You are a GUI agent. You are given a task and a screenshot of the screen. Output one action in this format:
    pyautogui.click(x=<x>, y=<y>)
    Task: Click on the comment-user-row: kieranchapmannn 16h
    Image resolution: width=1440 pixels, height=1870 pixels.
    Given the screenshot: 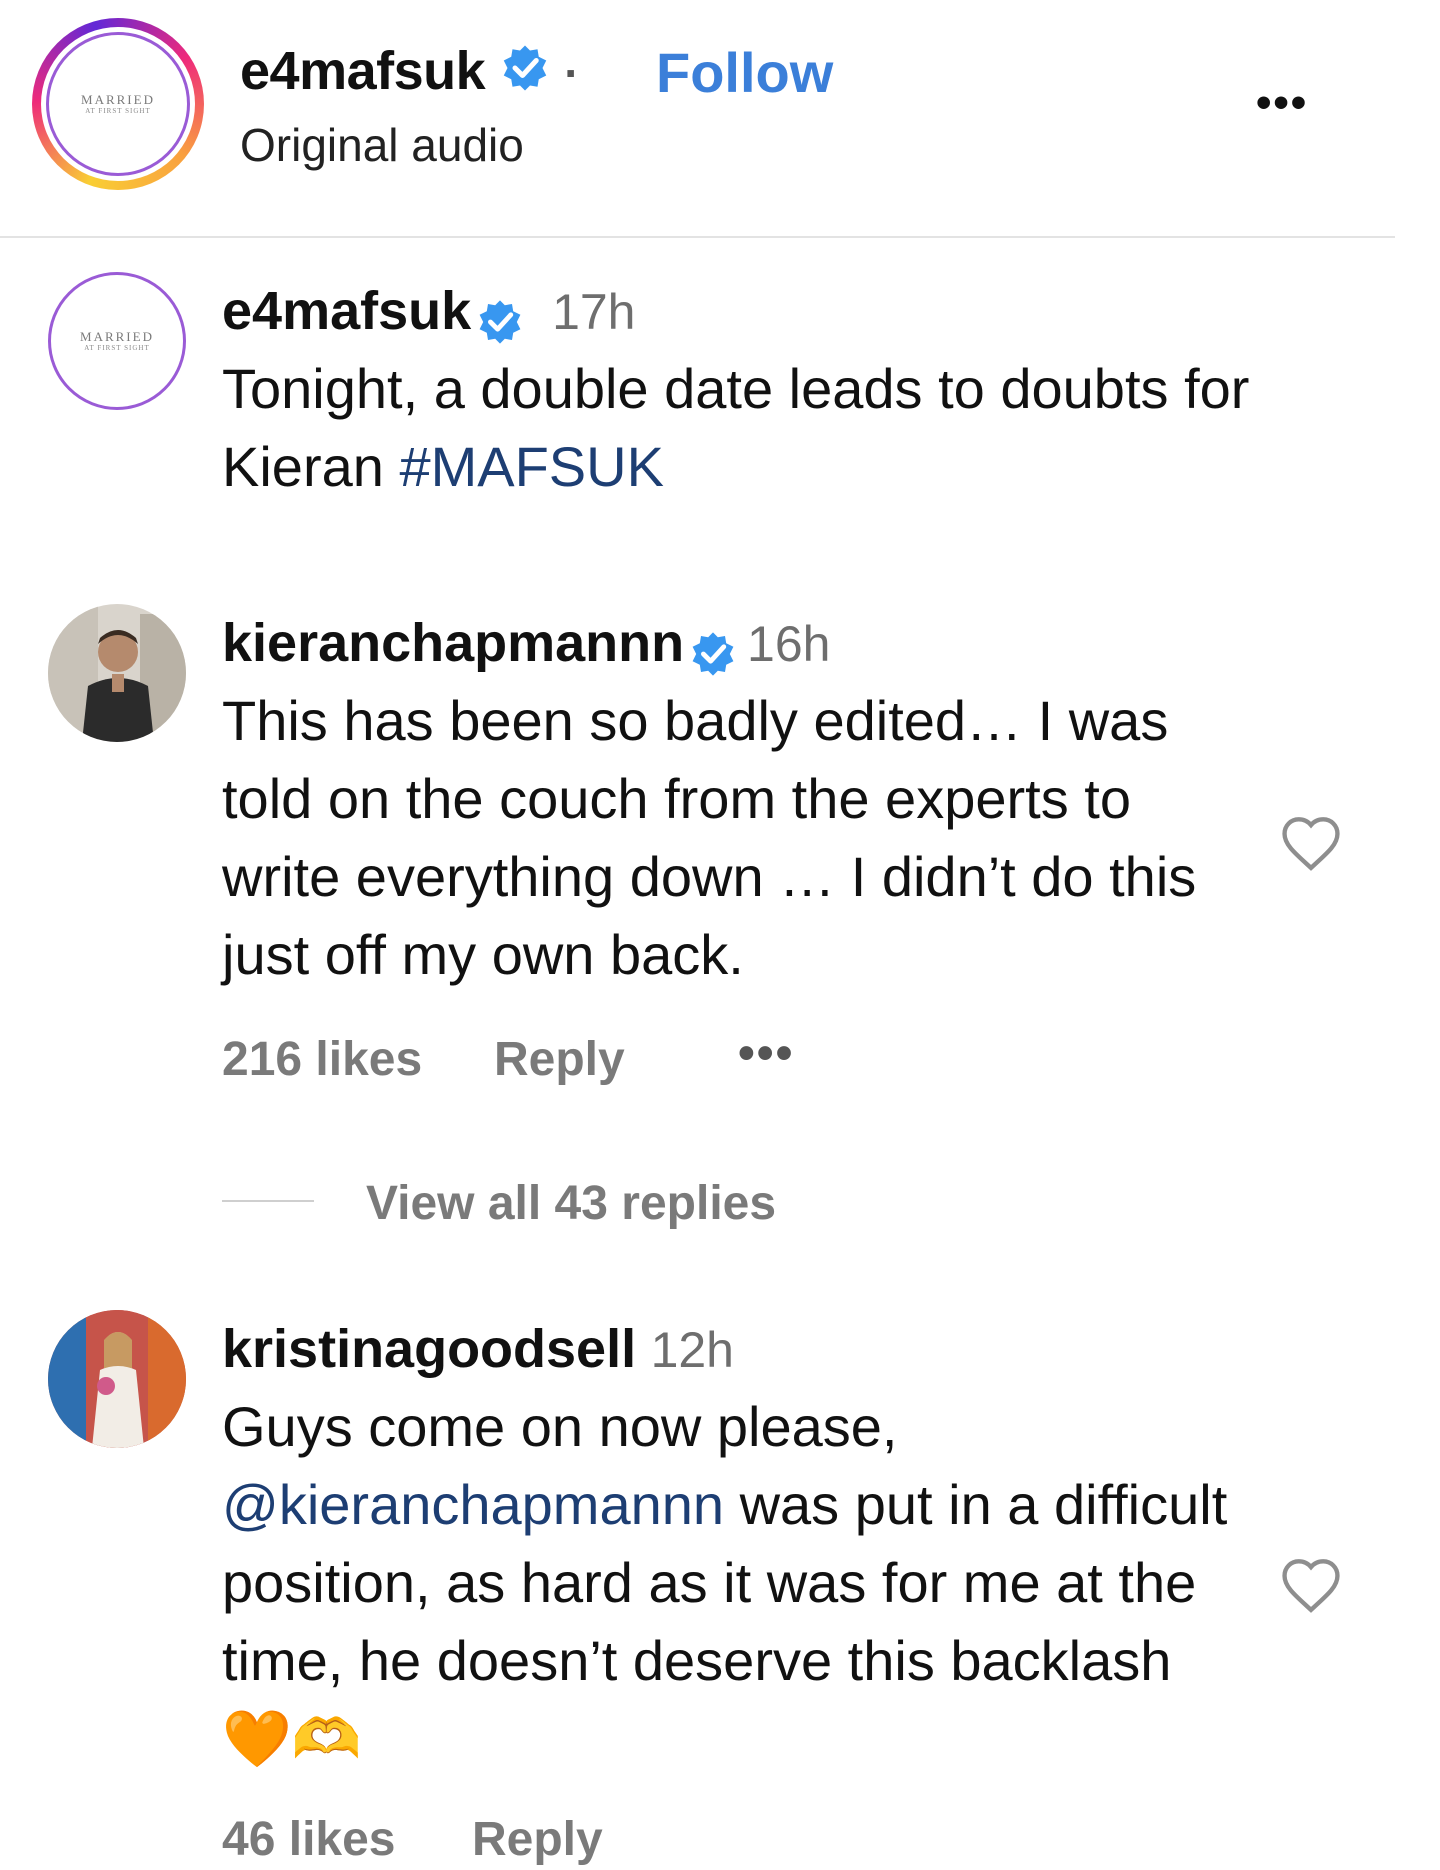 What is the action you would take?
    pyautogui.click(x=526, y=647)
    